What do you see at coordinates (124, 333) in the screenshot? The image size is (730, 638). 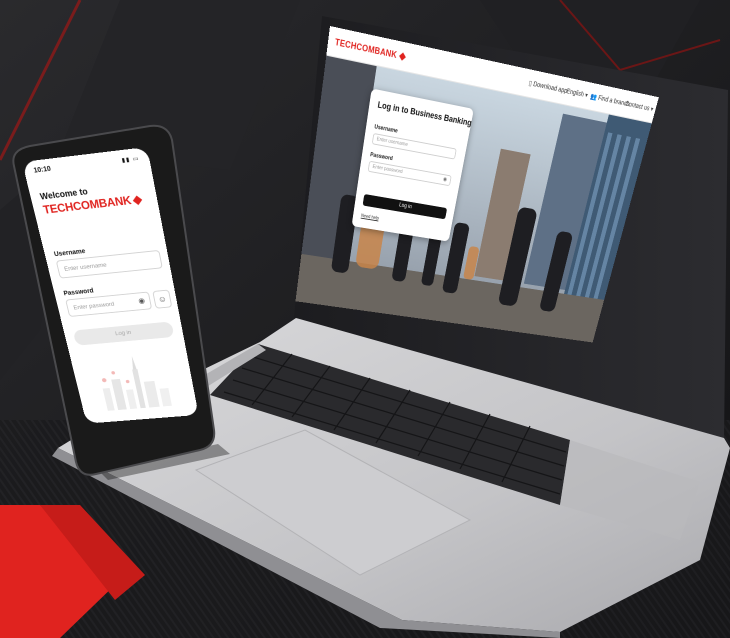 I see `phone-login-button: Log in` at bounding box center [124, 333].